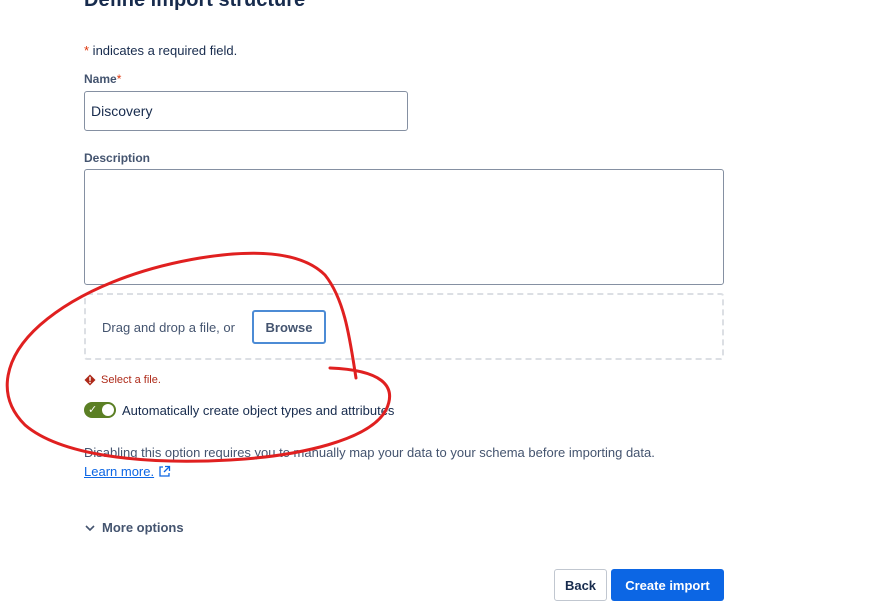 This screenshot has height=606, width=870. I want to click on name-label: Name*, so click(102, 79).